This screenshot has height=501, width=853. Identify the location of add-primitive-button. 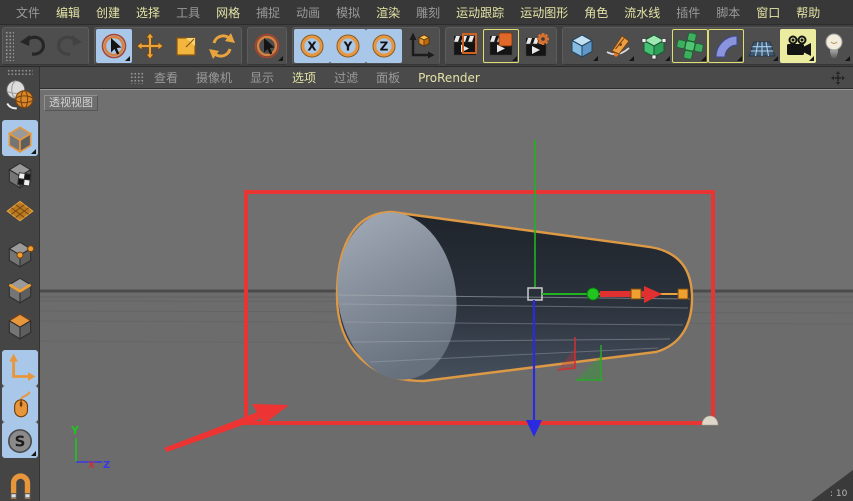
(582, 46).